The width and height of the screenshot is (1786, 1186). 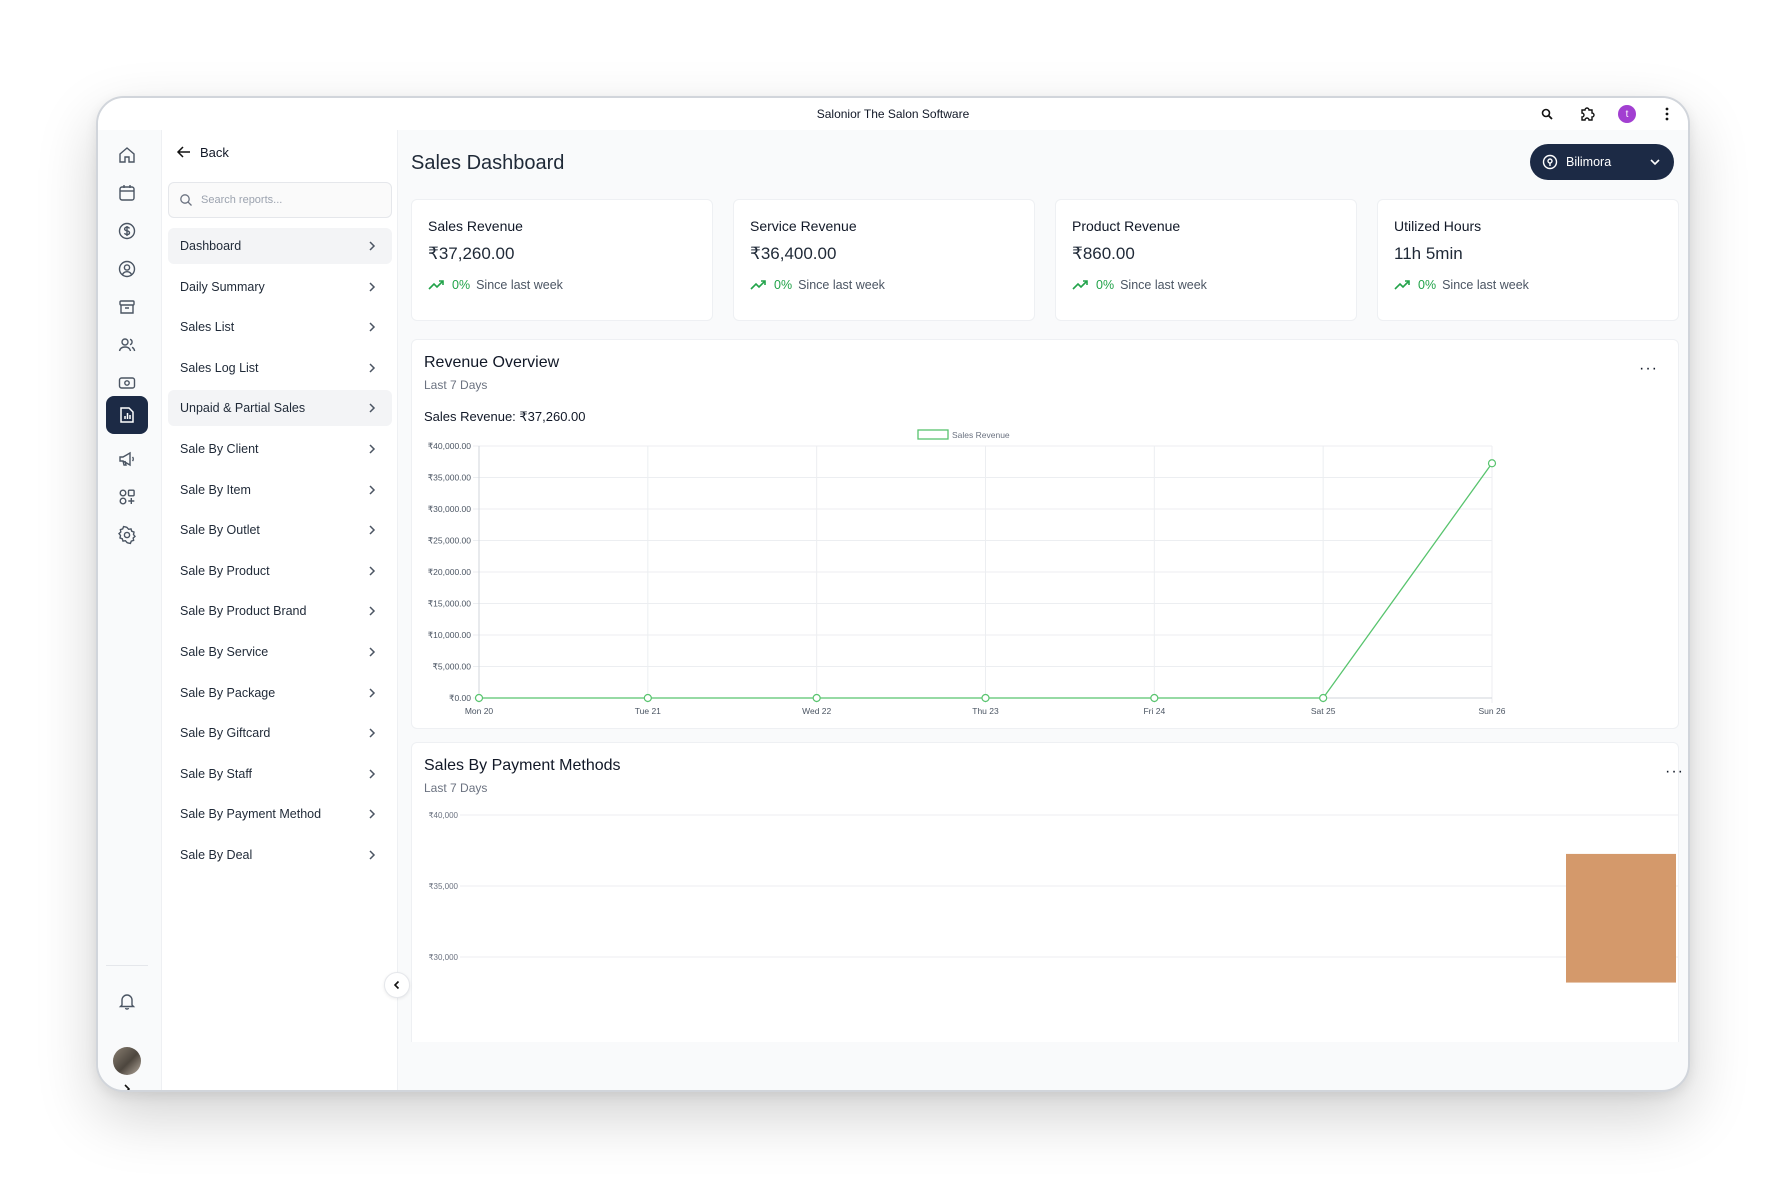 What do you see at coordinates (758, 285) in the screenshot?
I see `trend-up-icon` at bounding box center [758, 285].